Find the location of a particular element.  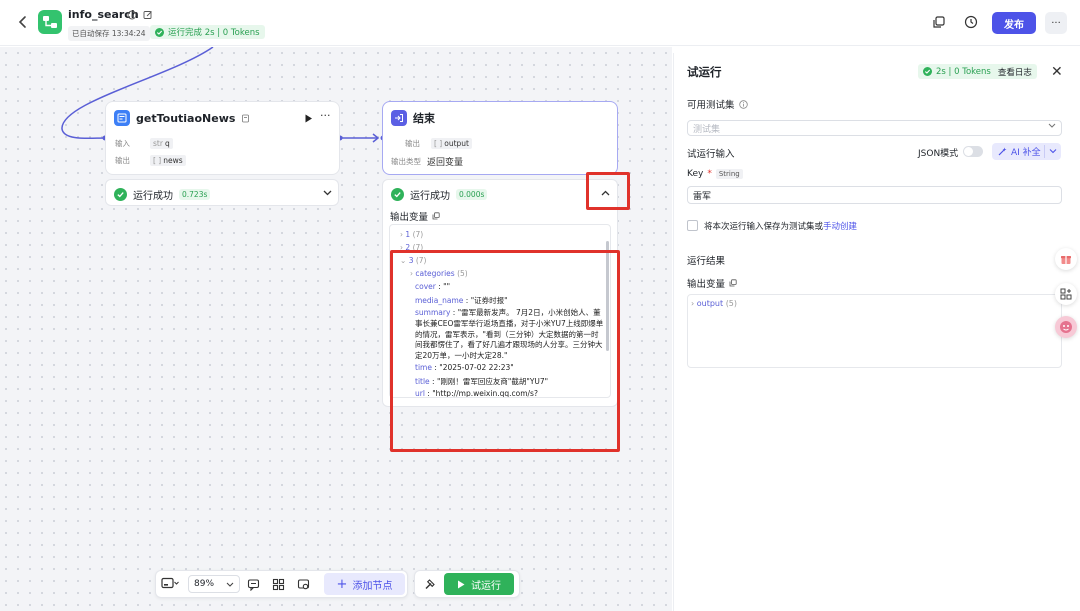

highlight-collapse-button is located at coordinates (608, 191).